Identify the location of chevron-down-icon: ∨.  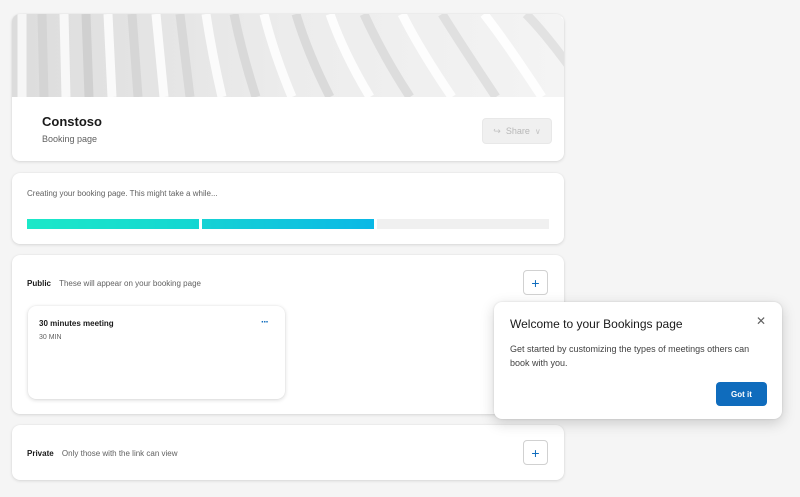
(537, 131).